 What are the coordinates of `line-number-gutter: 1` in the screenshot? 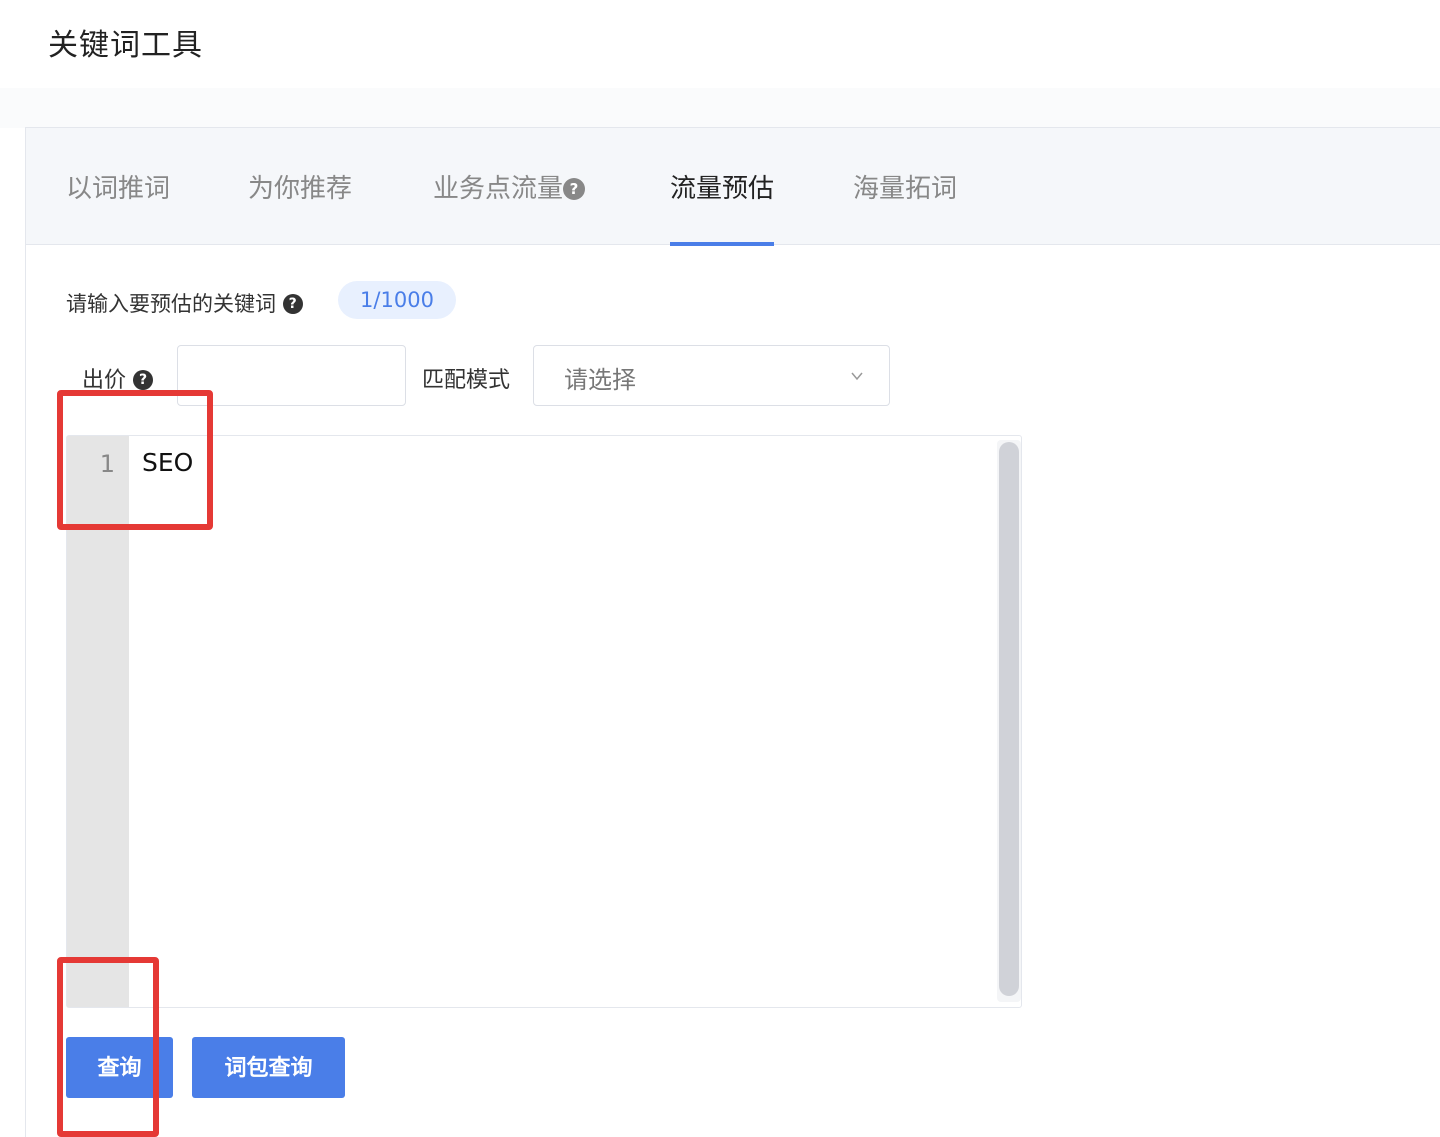 It's located at (98, 721).